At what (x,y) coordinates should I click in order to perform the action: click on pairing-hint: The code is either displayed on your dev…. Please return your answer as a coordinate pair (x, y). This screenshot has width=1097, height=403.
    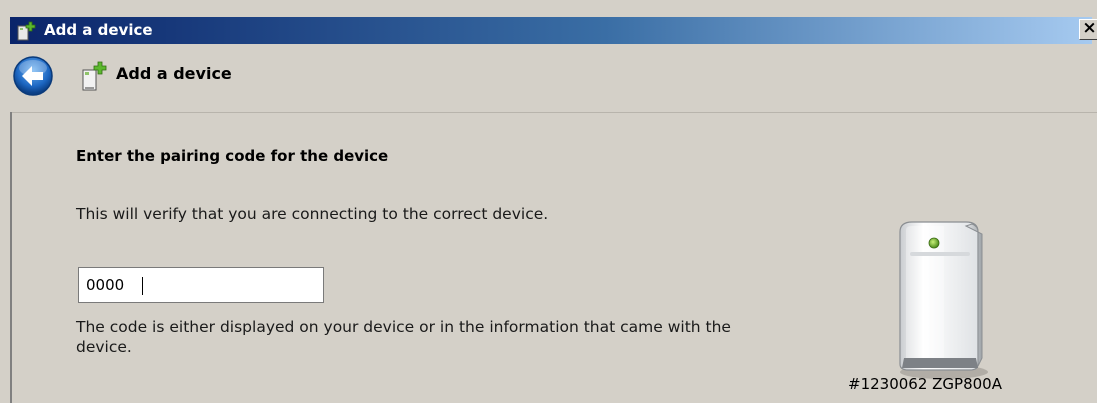
    Looking at the image, I should click on (403, 337).